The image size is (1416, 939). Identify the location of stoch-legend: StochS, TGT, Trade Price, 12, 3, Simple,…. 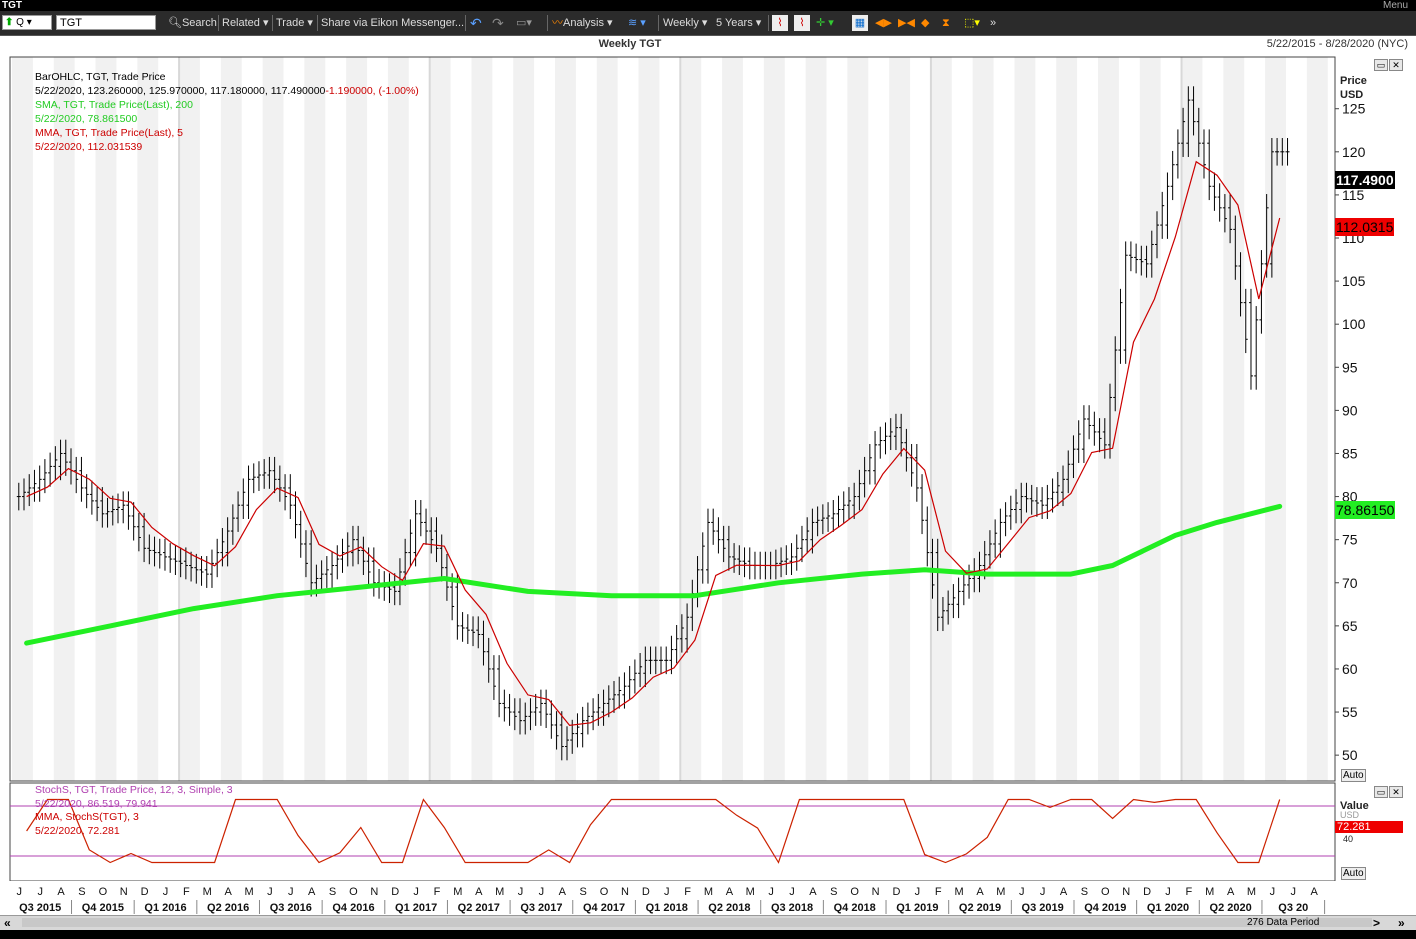
(134, 811).